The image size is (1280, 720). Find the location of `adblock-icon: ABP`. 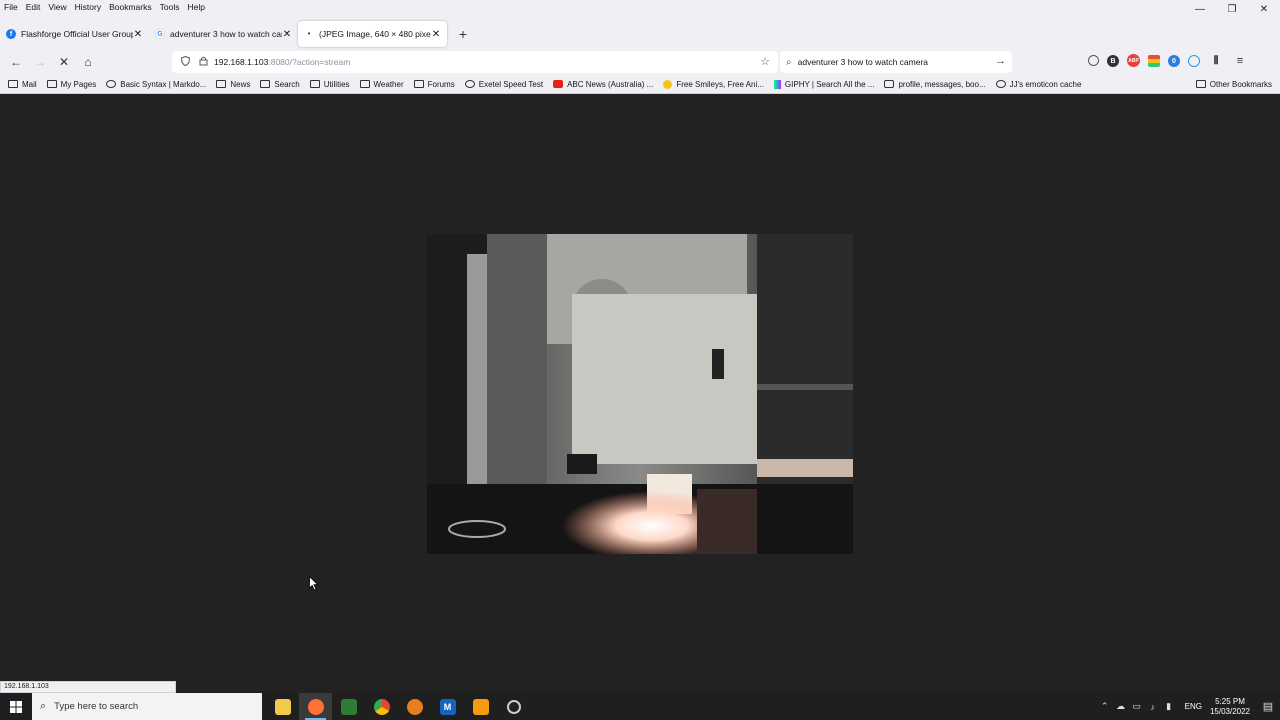

adblock-icon: ABP is located at coordinates (1133, 60).